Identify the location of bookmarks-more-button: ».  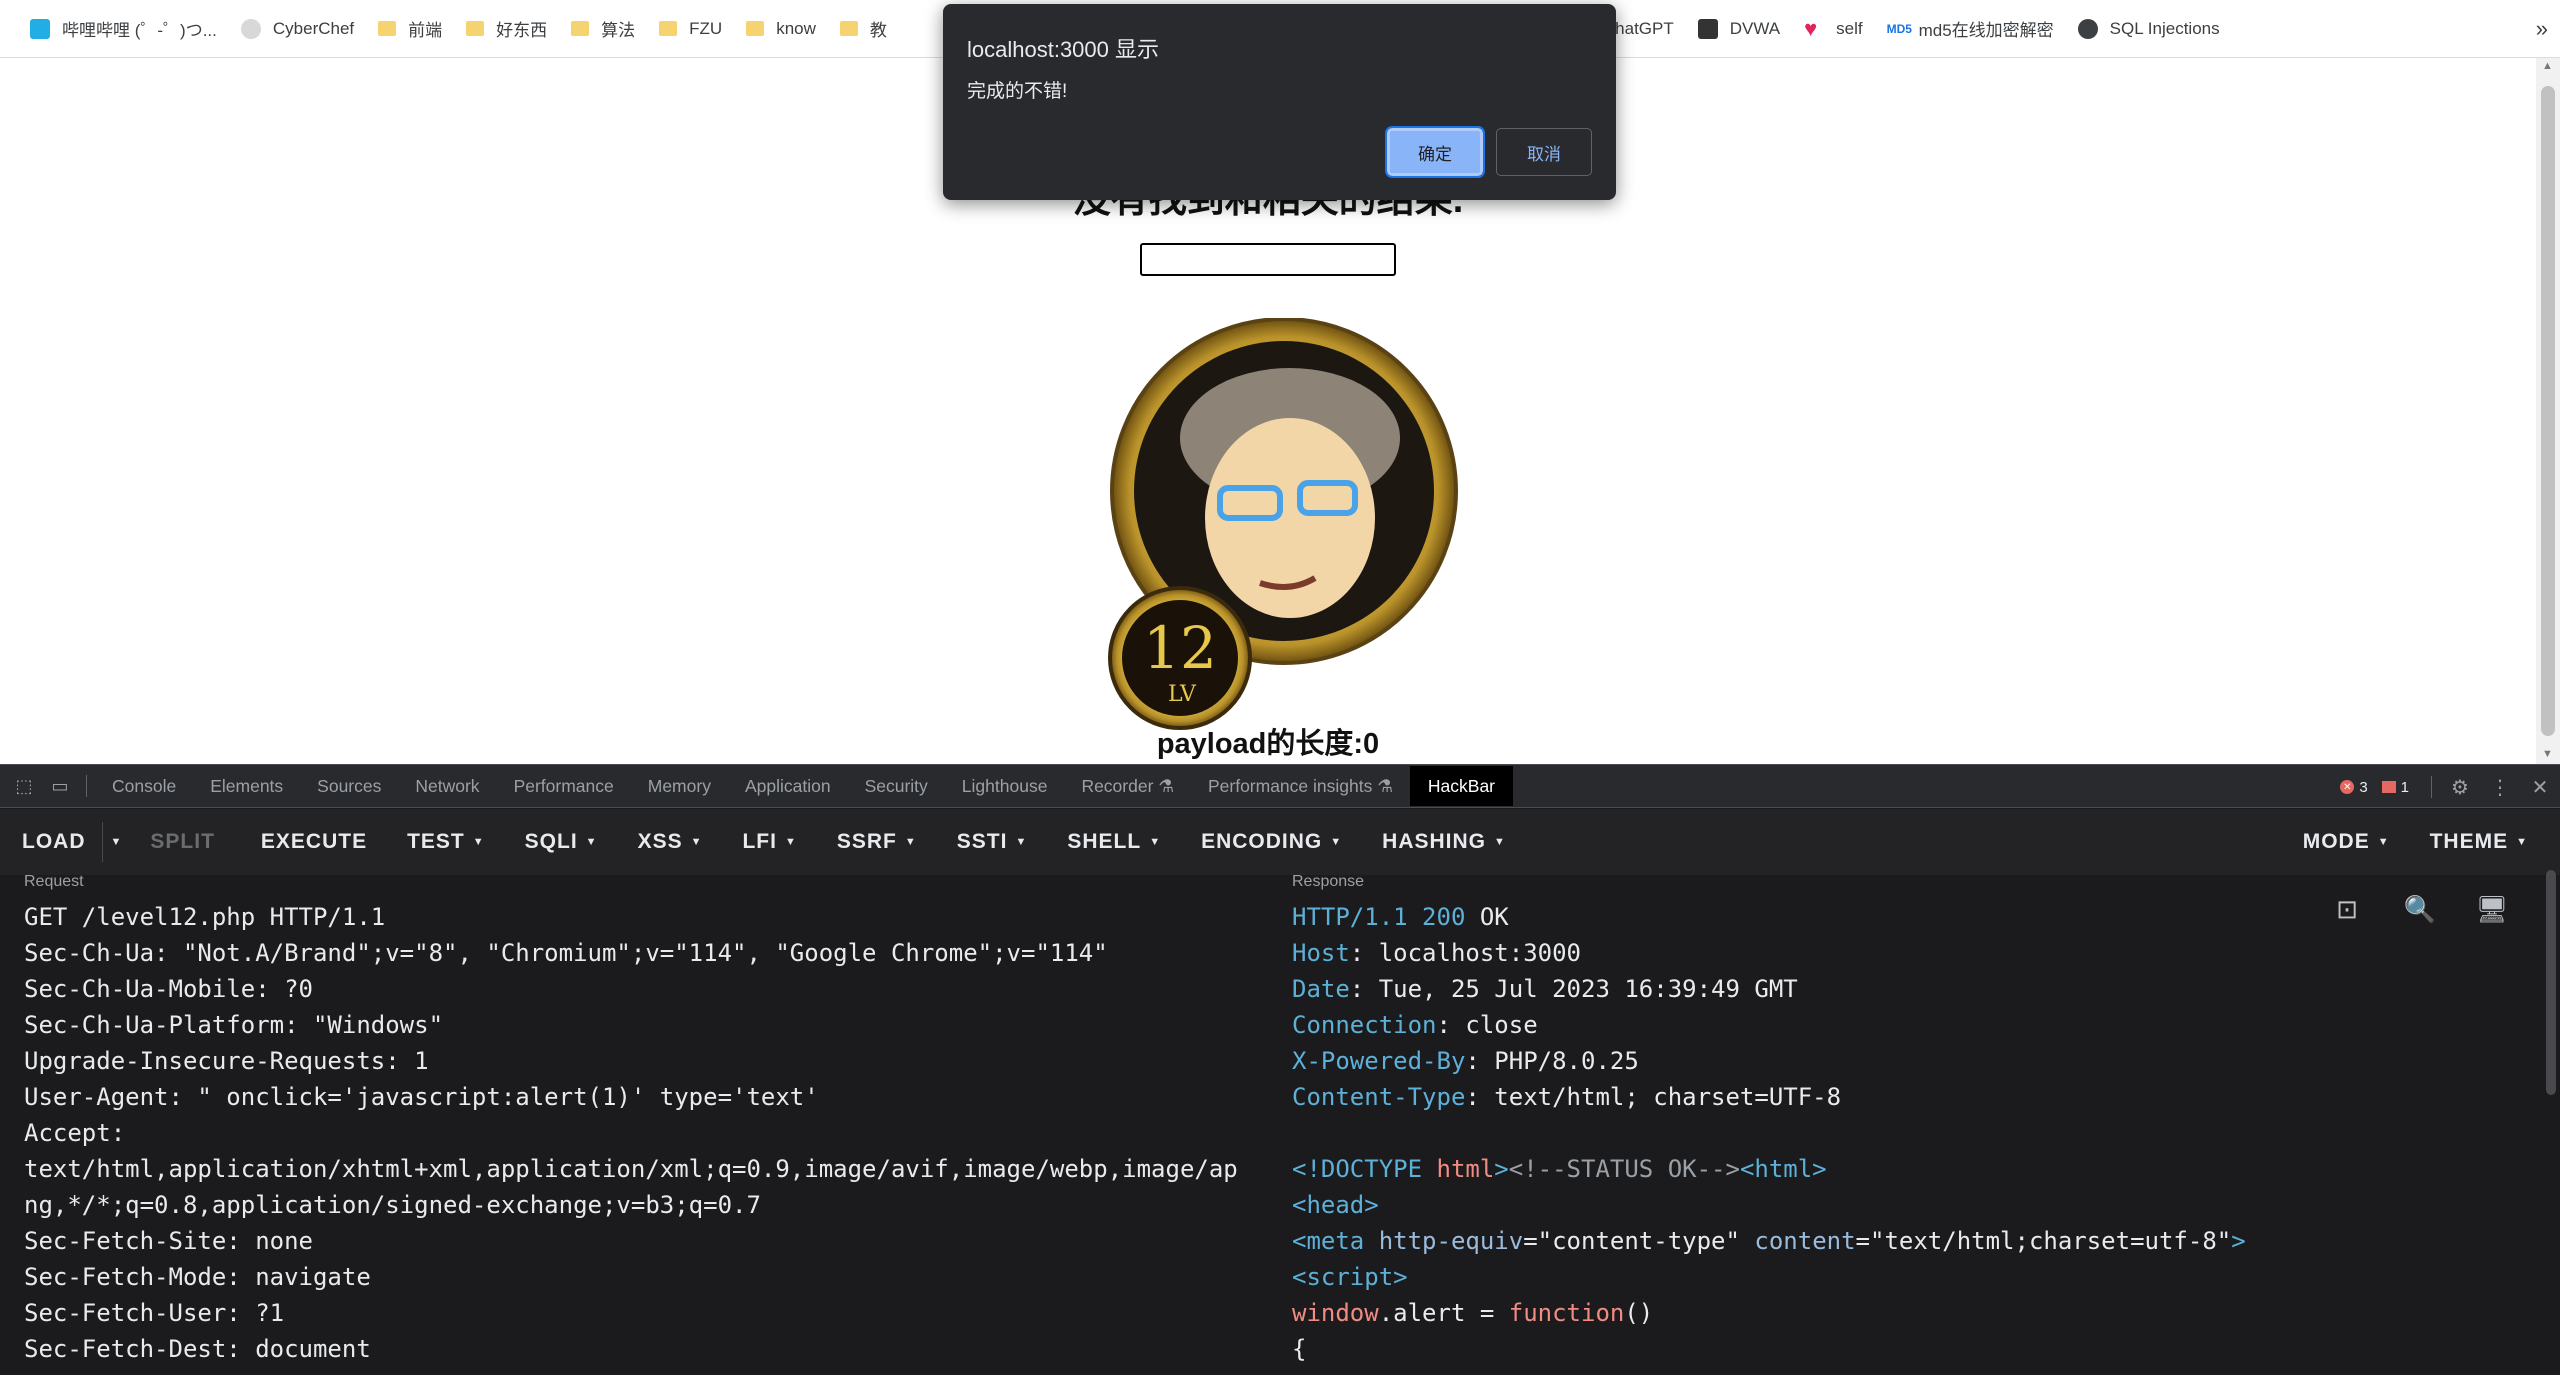
(2542, 29).